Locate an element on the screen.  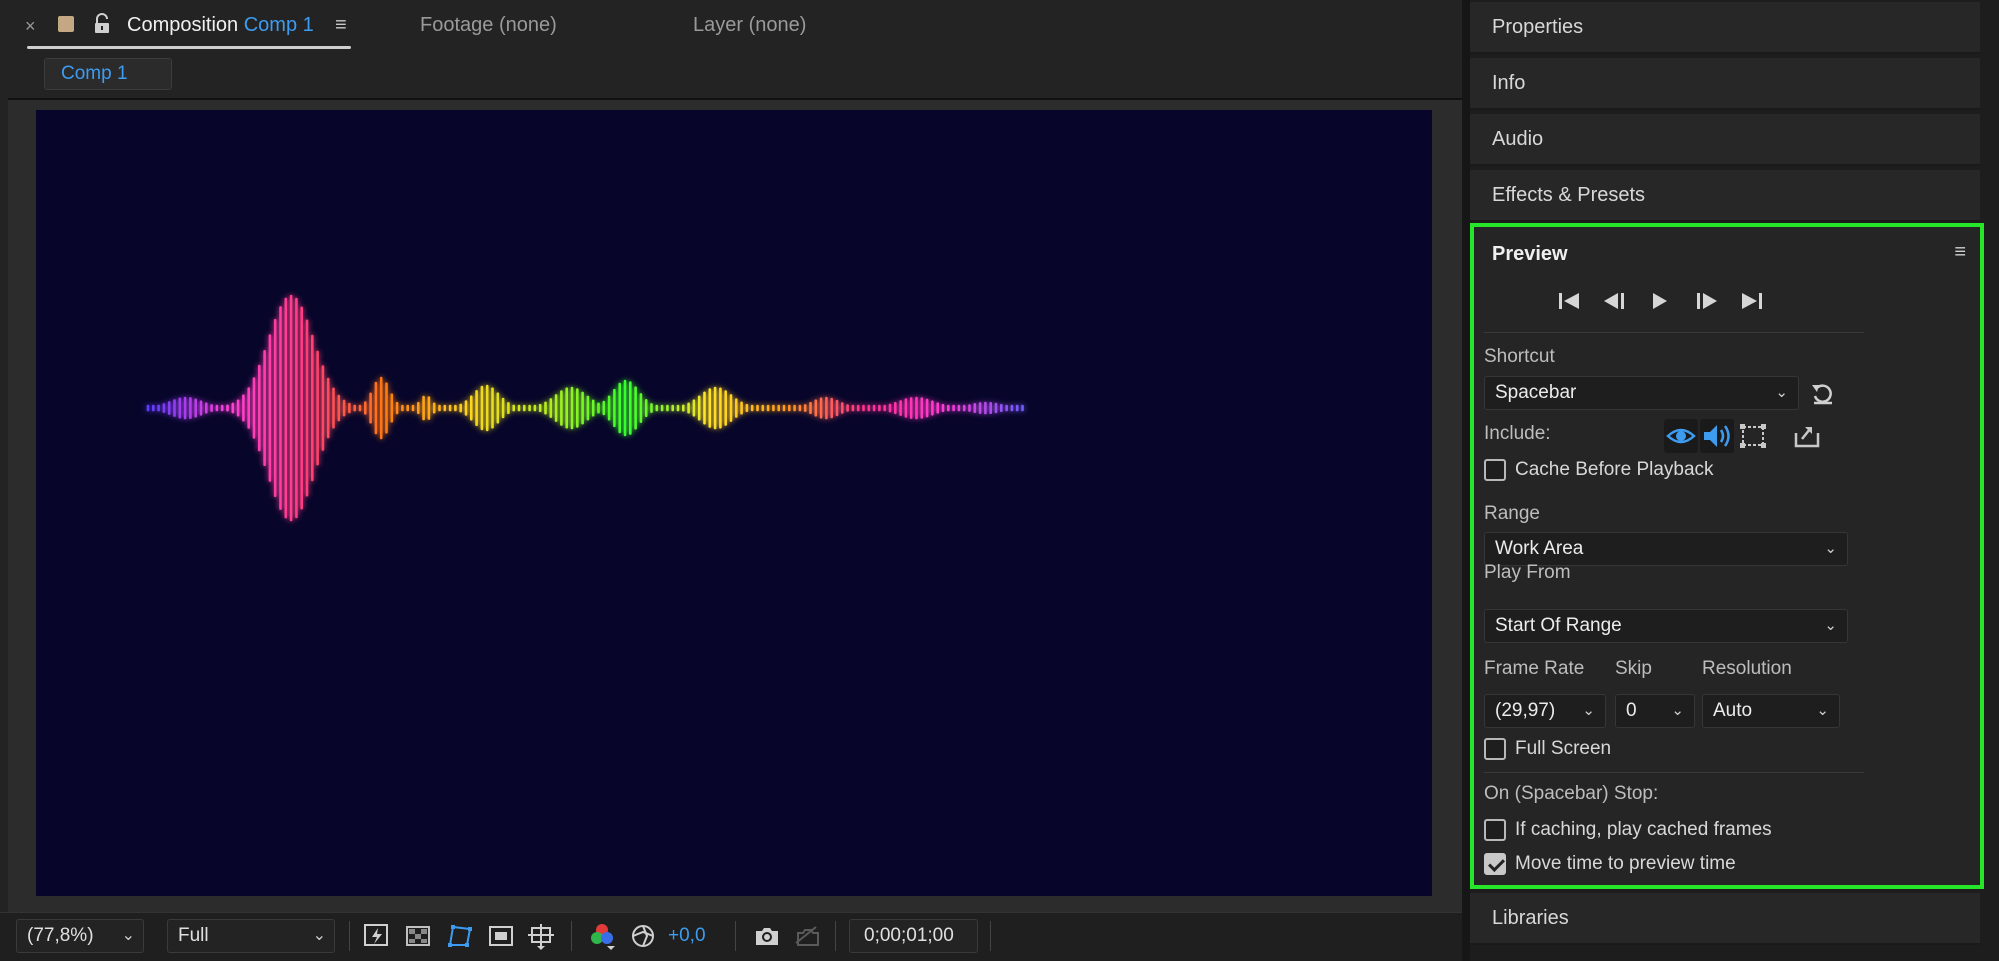
panel-title: Libraries is located at coordinates (1530, 918).